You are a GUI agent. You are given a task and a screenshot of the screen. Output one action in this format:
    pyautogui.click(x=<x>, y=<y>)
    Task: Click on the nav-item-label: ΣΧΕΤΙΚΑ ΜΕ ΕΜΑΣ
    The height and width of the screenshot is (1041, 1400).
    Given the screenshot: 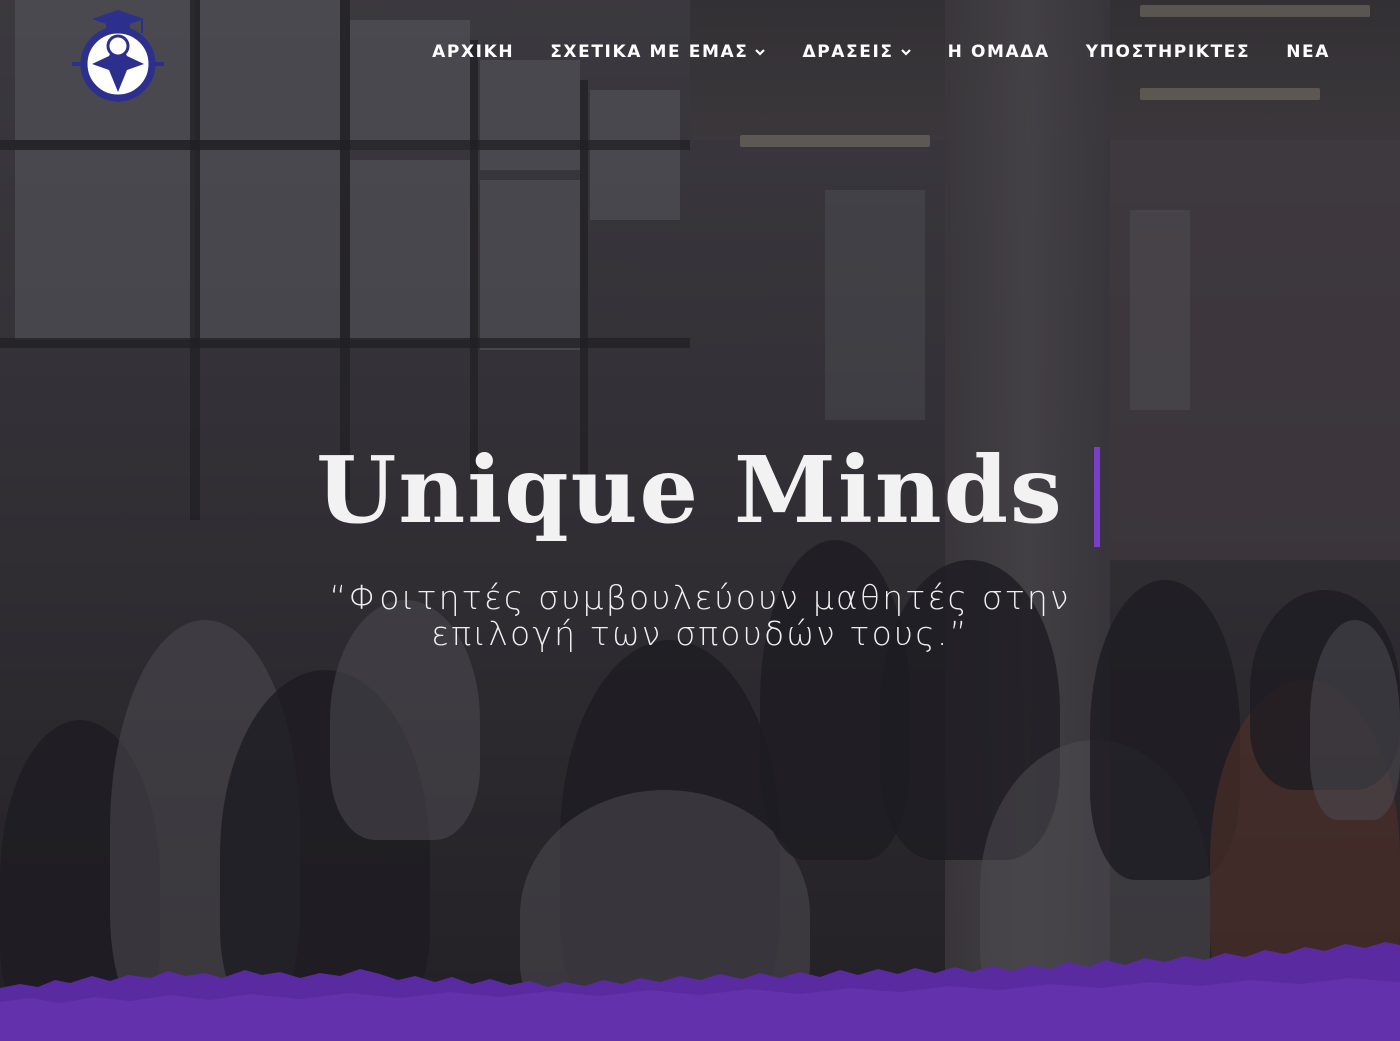 What is the action you would take?
    pyautogui.click(x=649, y=52)
    